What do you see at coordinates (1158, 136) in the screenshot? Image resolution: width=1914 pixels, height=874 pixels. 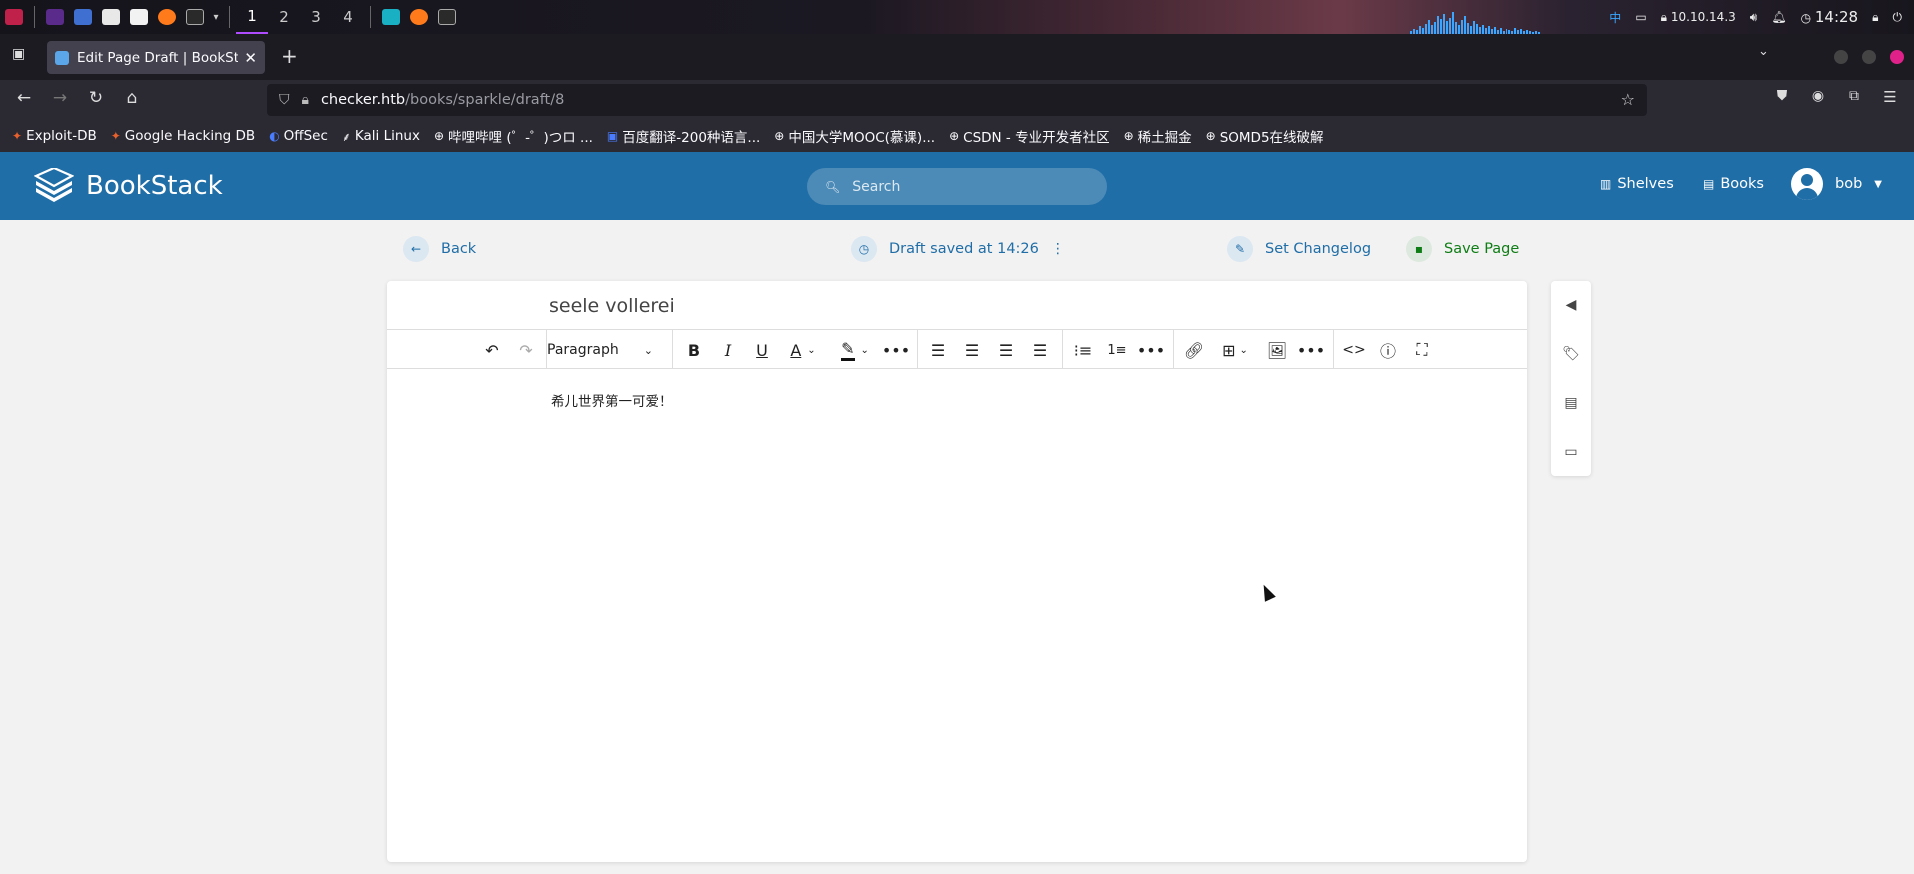 I see `bookmark-juejin: ⊕ 稀土掘金` at bounding box center [1158, 136].